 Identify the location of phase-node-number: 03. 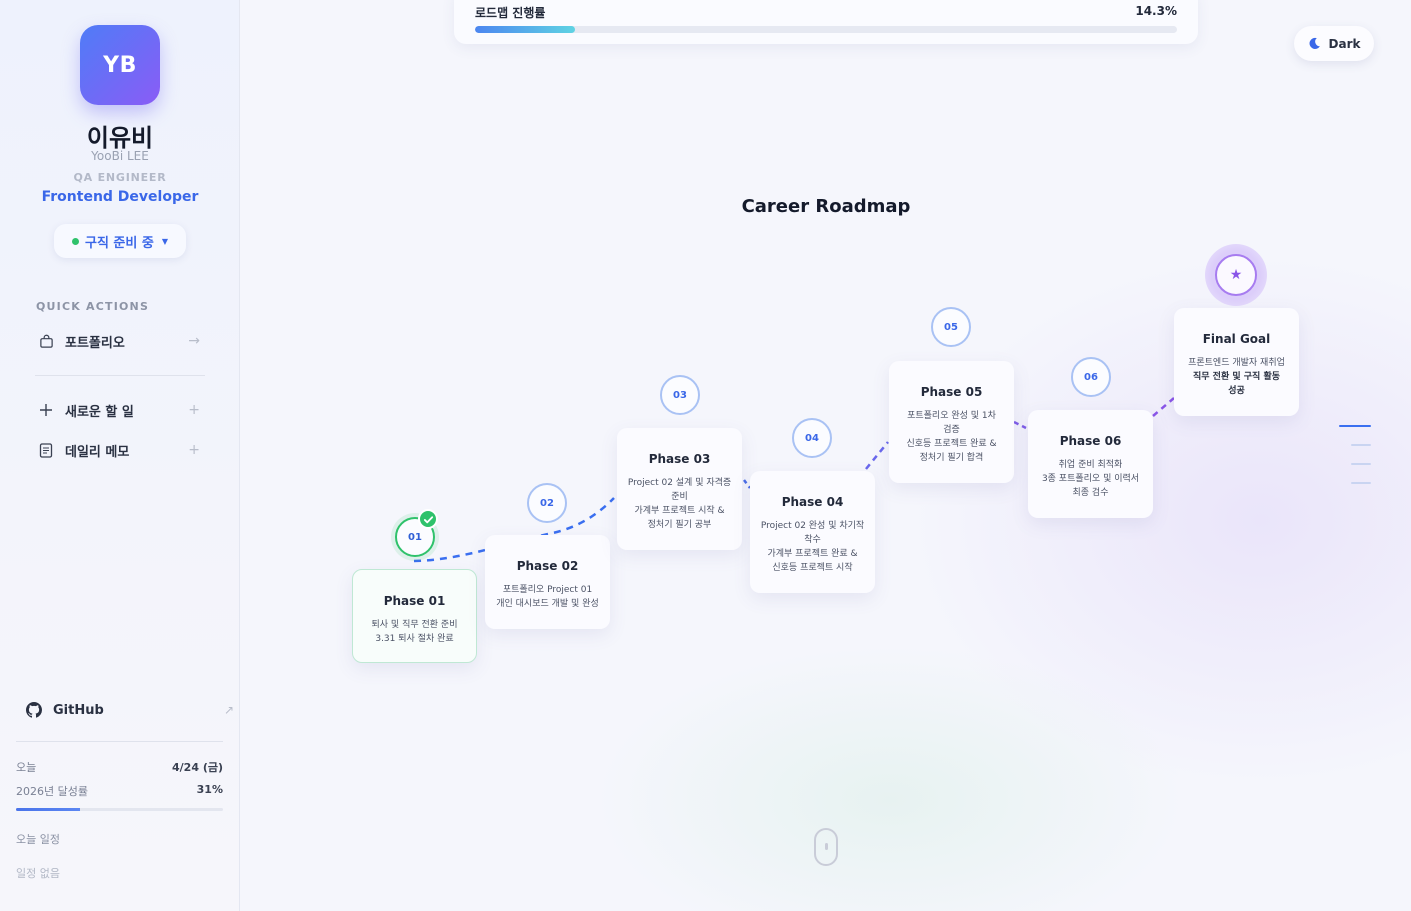
(680, 395).